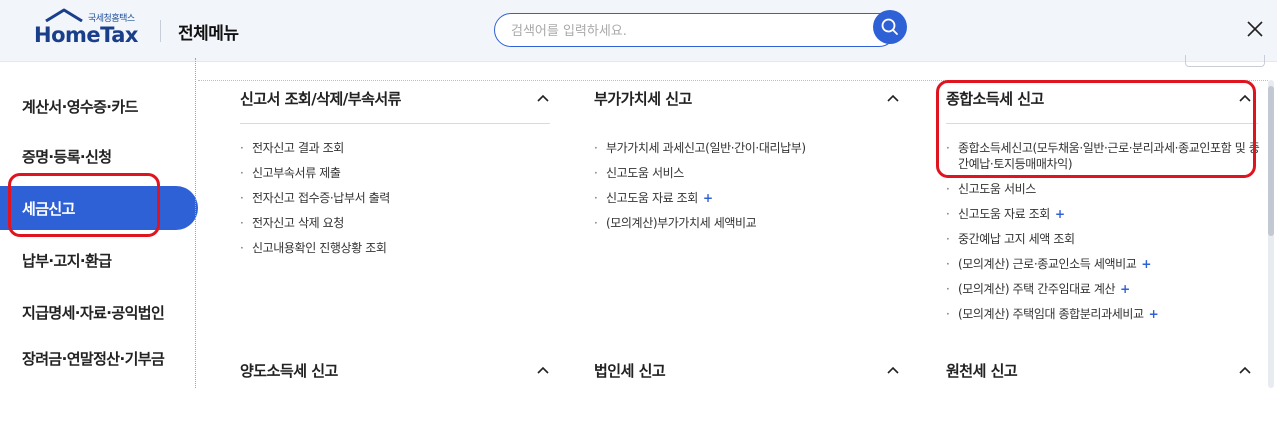 This screenshot has width=1277, height=434. What do you see at coordinates (750, 372) in the screenshot?
I see `section-header-corporate-tax: 법인세 신고` at bounding box center [750, 372].